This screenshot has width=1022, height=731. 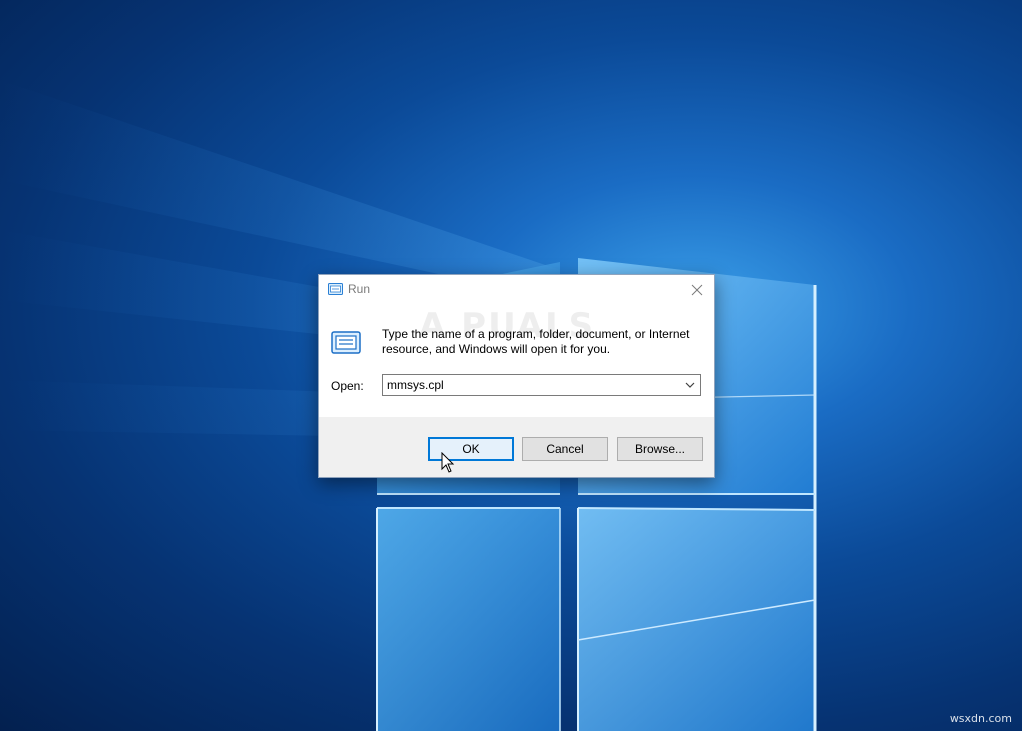 What do you see at coordinates (448, 462) in the screenshot?
I see `mouse-cursor-icon` at bounding box center [448, 462].